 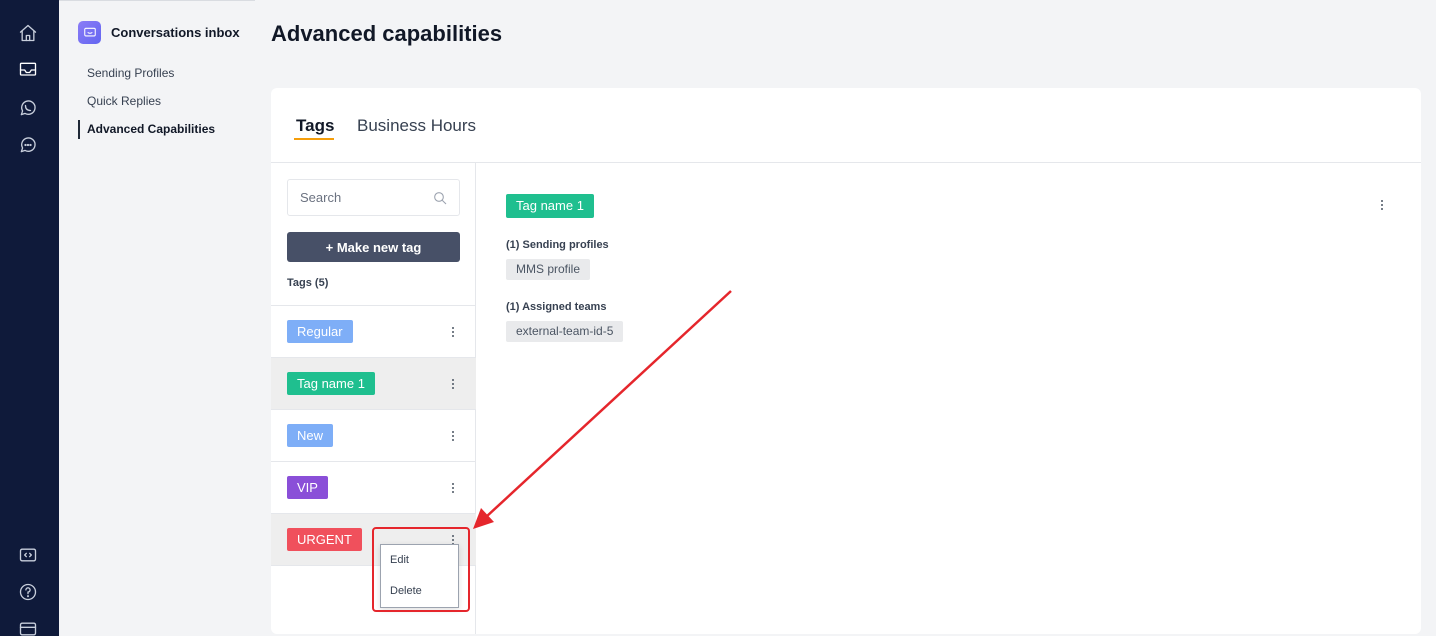 I want to click on tag-context-menu: Edit Delete, so click(x=419, y=576).